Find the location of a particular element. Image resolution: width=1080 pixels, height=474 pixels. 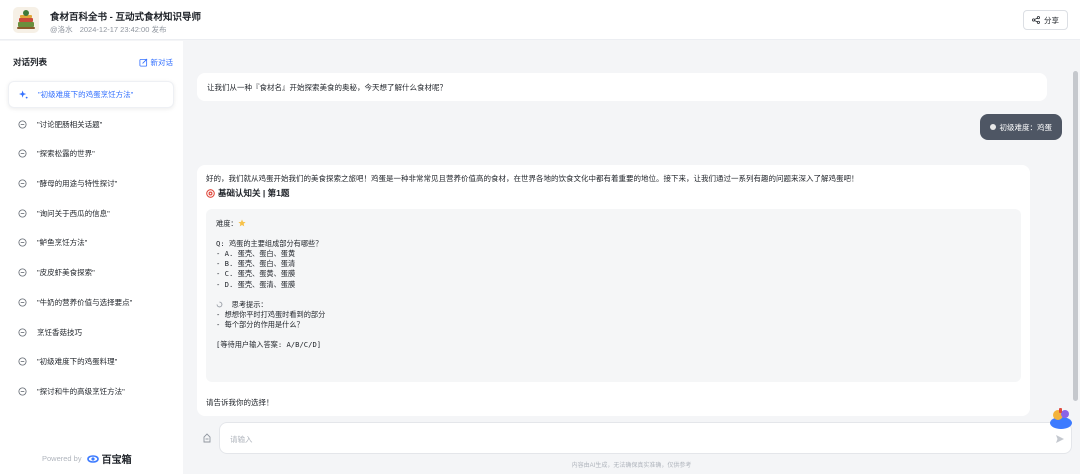

sidebar-item-label: "探索松露的世界" is located at coordinates (66, 154).